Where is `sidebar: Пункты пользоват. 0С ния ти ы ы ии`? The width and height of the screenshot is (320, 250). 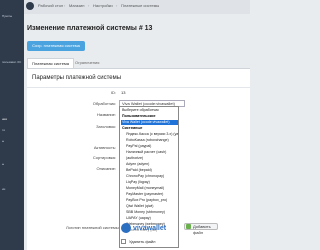 sidebar: Пункты пользоват. 0С ния ти ы ы ии is located at coordinates (12, 125).